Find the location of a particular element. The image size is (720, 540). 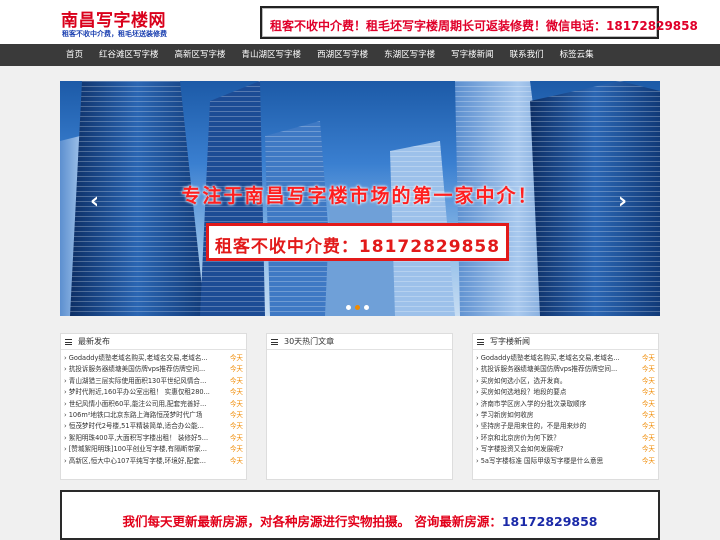

list-item: › 高新区,恒大中心107平纯写字楼,环境好,配套... 今天 is located at coordinates (153, 461).